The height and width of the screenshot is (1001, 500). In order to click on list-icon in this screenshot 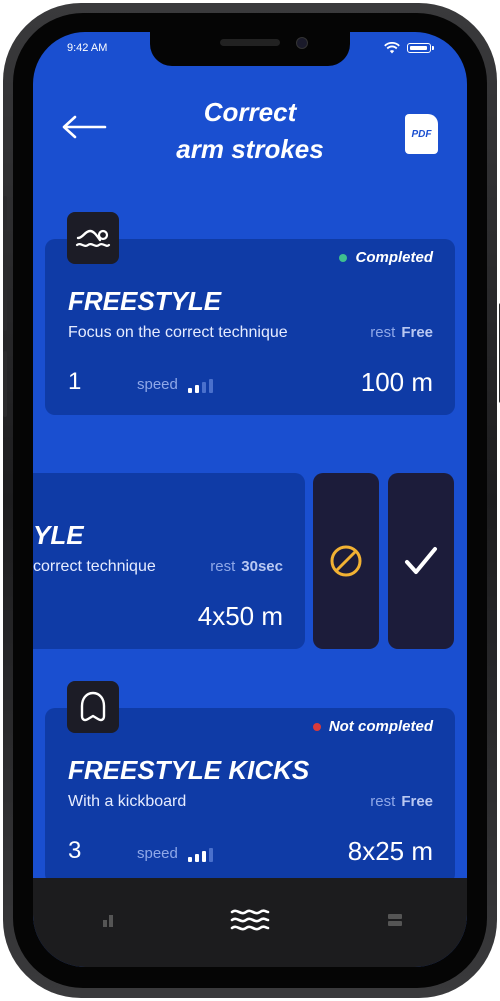, I will do `click(395, 920)`.